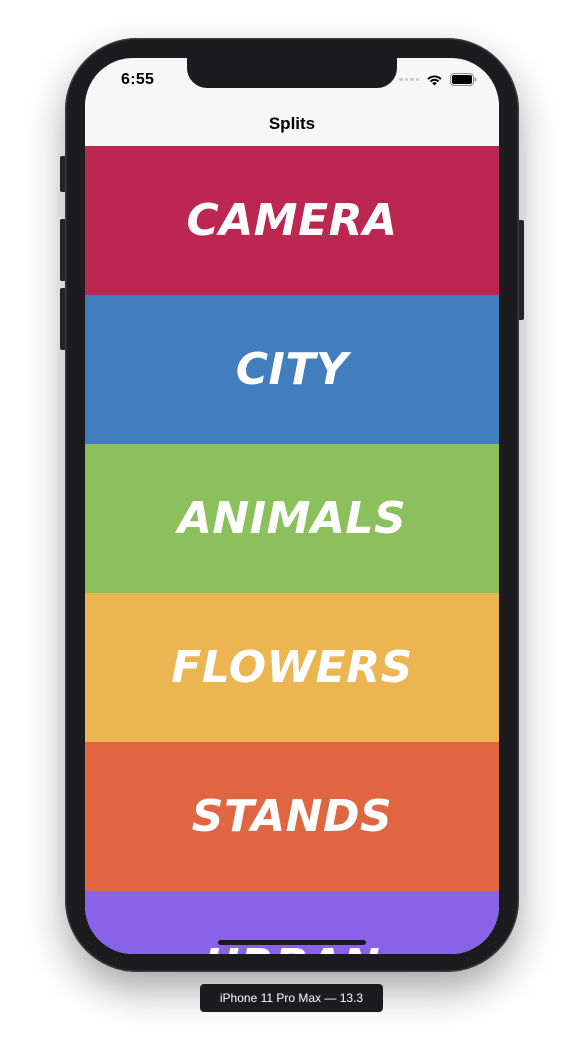 Image resolution: width=584 pixels, height=1048 pixels. What do you see at coordinates (292, 942) in the screenshot?
I see `home-indicator` at bounding box center [292, 942].